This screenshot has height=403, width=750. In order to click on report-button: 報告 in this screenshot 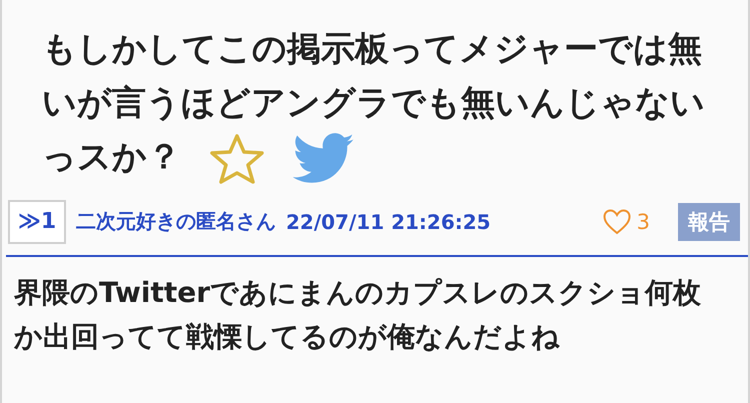, I will do `click(709, 221)`.